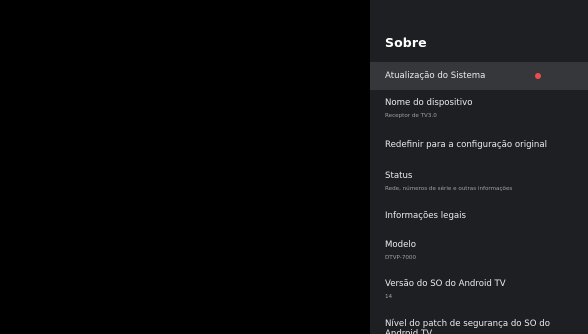 This screenshot has width=588, height=334. What do you see at coordinates (435, 76) in the screenshot?
I see `menu-item-label: Atualização do Sistema` at bounding box center [435, 76].